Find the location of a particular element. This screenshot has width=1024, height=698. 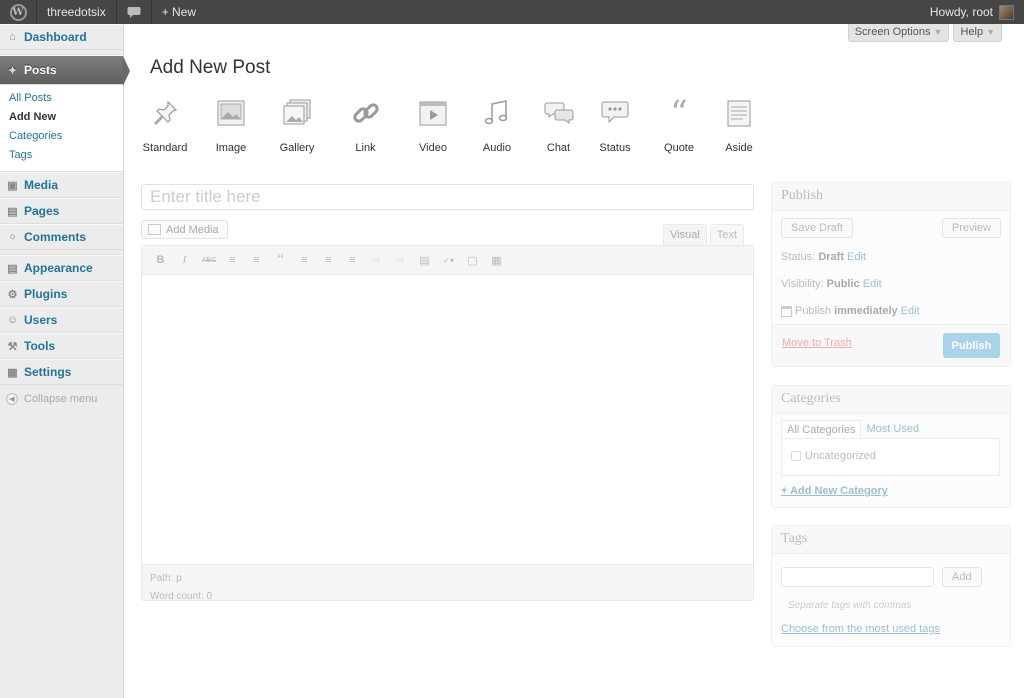

calendar-icon is located at coordinates (786, 311).